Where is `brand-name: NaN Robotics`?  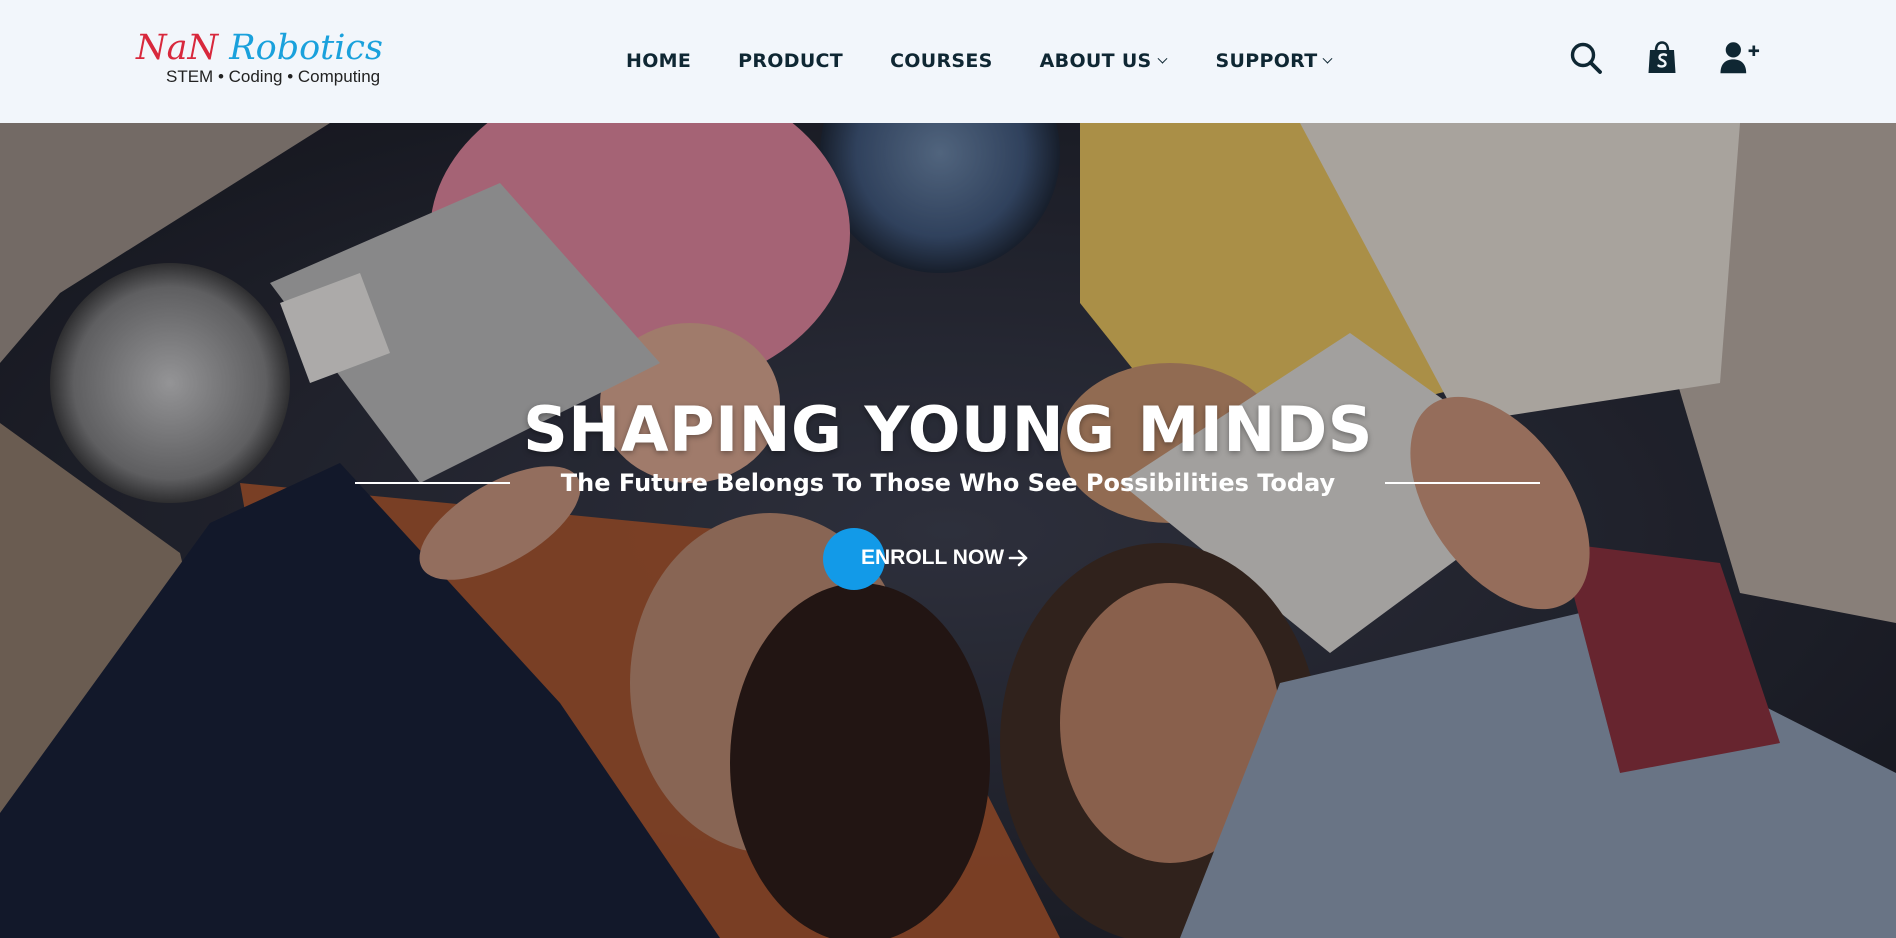 brand-name: NaN Robotics is located at coordinates (259, 48).